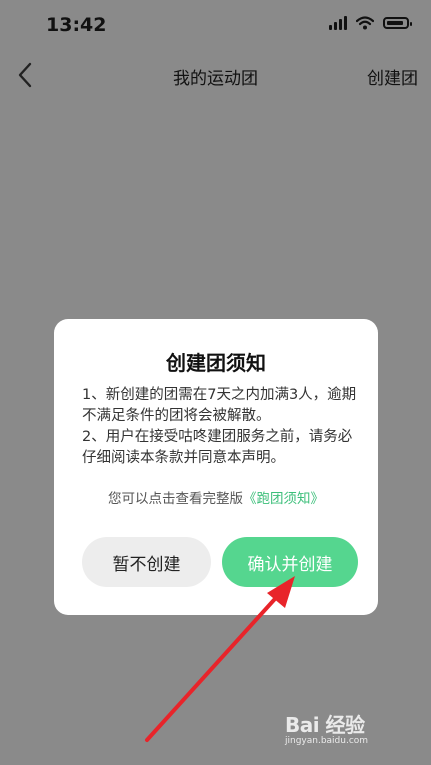 This screenshot has width=431, height=765. I want to click on wifi-icon, so click(365, 23).